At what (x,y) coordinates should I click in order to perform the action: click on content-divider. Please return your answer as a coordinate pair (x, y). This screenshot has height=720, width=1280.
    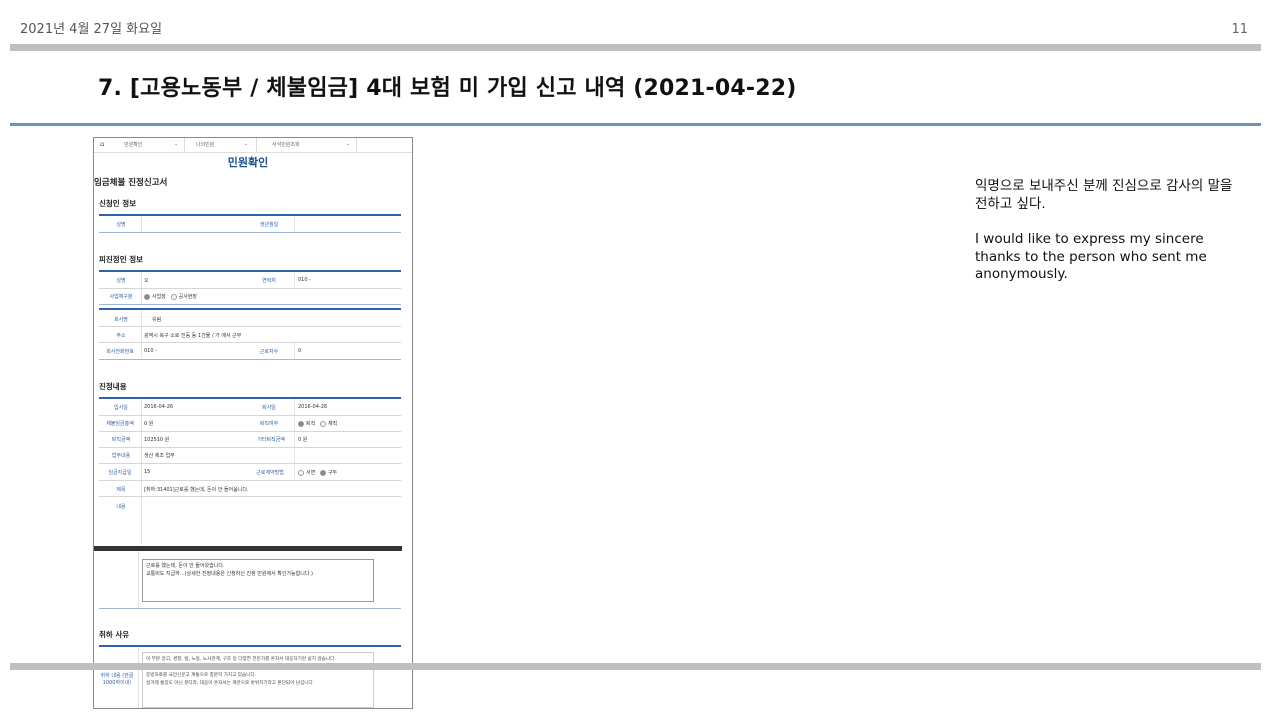
    Looking at the image, I should click on (248, 548).